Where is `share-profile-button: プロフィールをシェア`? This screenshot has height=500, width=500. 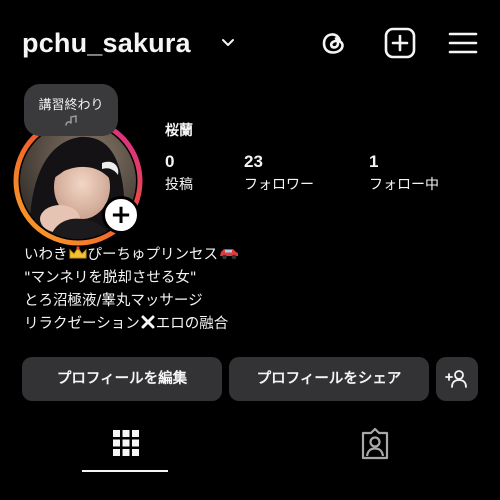 share-profile-button: プロフィールをシェア is located at coordinates (329, 379).